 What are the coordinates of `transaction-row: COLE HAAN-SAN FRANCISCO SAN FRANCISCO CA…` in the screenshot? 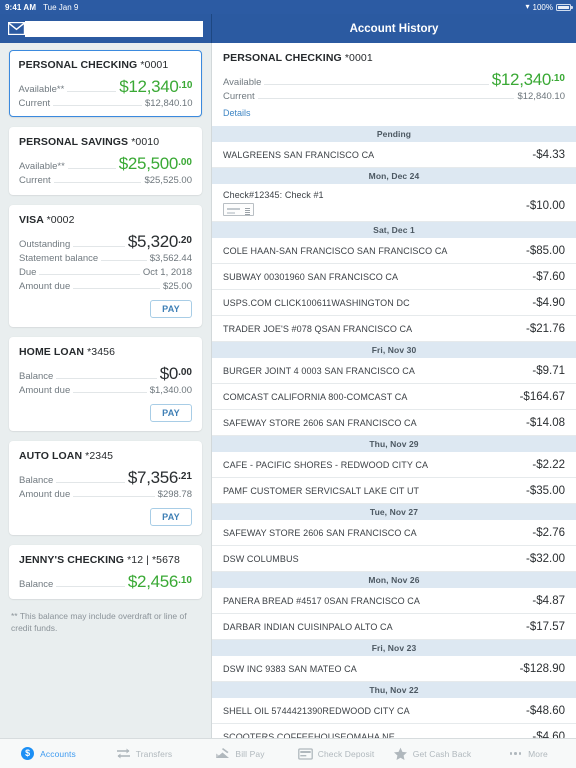 It's located at (394, 251).